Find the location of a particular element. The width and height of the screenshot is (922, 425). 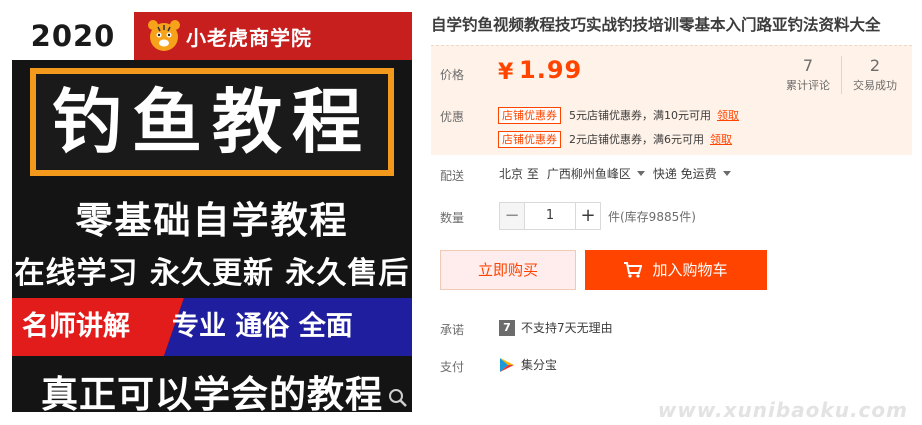

magnifier-icon is located at coordinates (398, 398).